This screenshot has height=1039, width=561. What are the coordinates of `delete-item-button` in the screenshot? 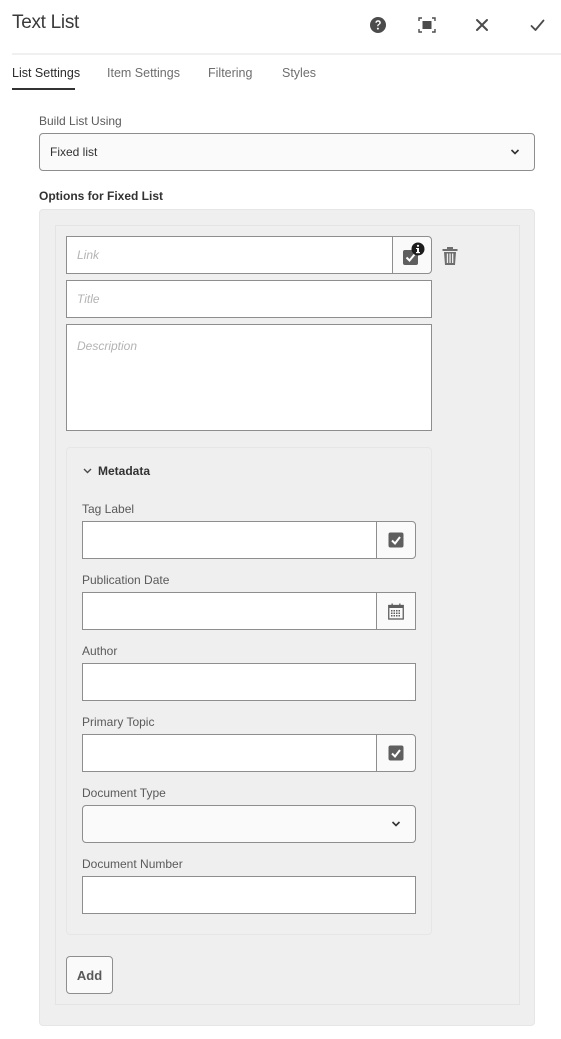 It's located at (450, 256).